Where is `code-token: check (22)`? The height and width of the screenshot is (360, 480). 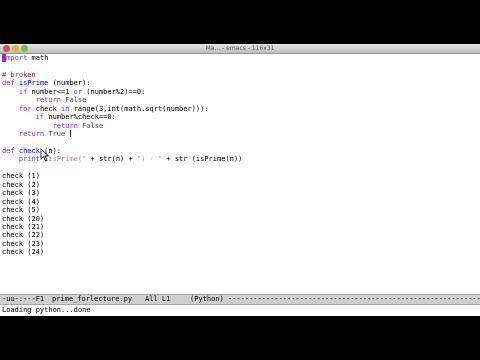
code-token: check (22) is located at coordinates (23, 235).